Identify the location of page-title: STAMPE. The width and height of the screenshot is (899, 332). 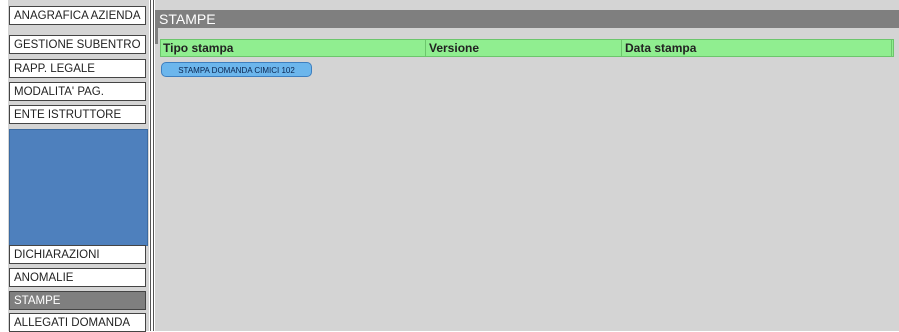
(527, 19).